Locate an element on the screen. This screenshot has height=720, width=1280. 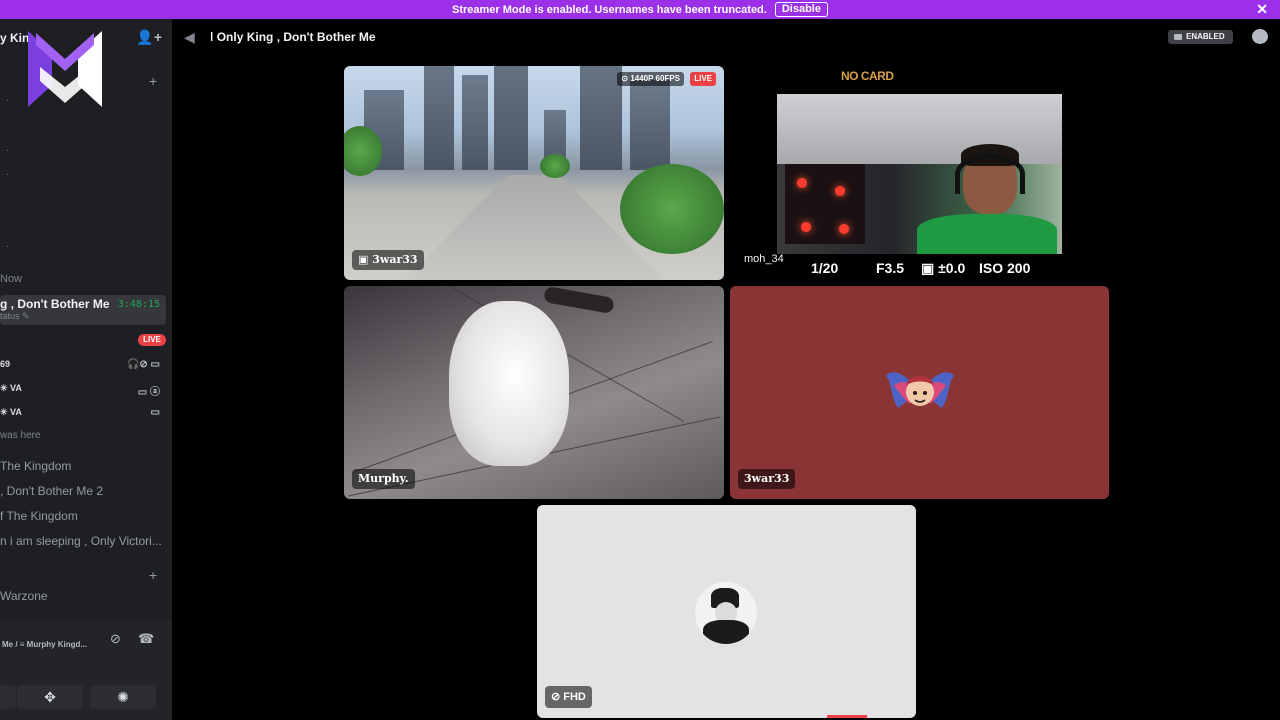
noise-suppression-icon: ⊘ is located at coordinates (115, 639).